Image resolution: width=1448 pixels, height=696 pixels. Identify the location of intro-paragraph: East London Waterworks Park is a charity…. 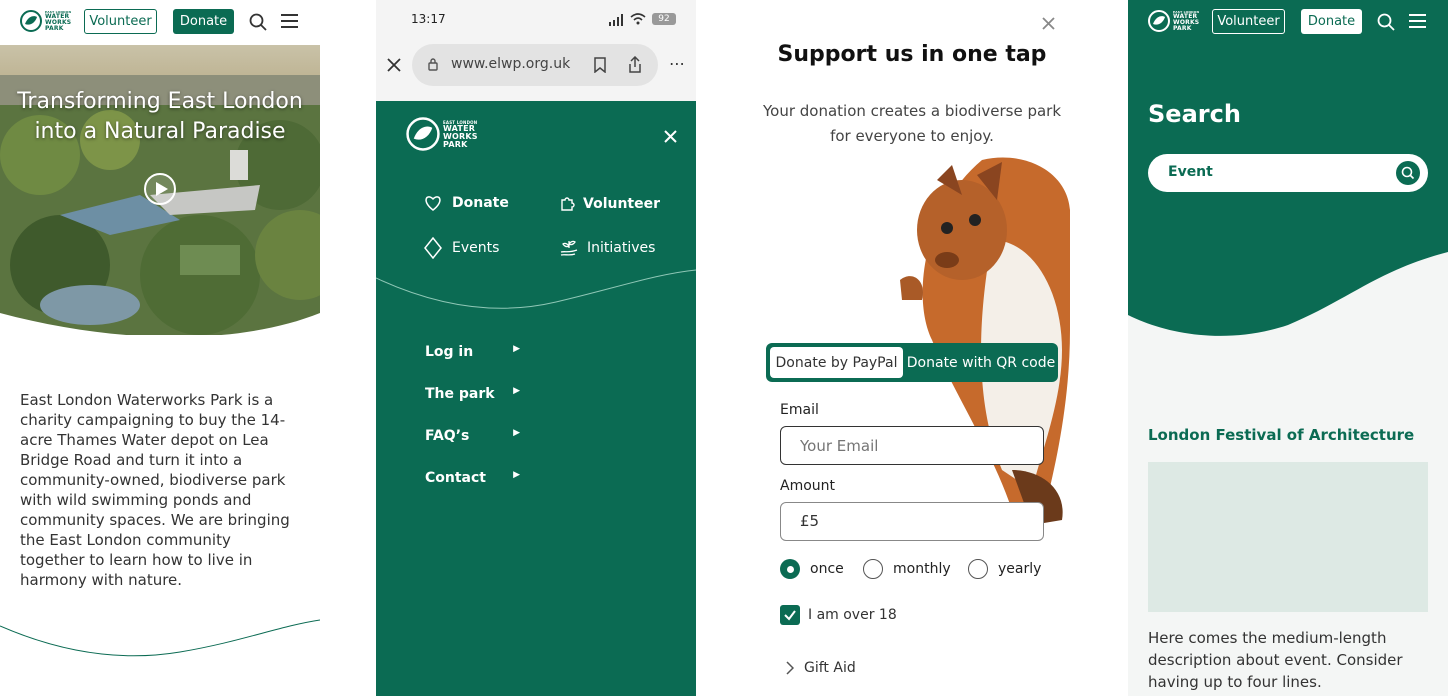
(155, 490).